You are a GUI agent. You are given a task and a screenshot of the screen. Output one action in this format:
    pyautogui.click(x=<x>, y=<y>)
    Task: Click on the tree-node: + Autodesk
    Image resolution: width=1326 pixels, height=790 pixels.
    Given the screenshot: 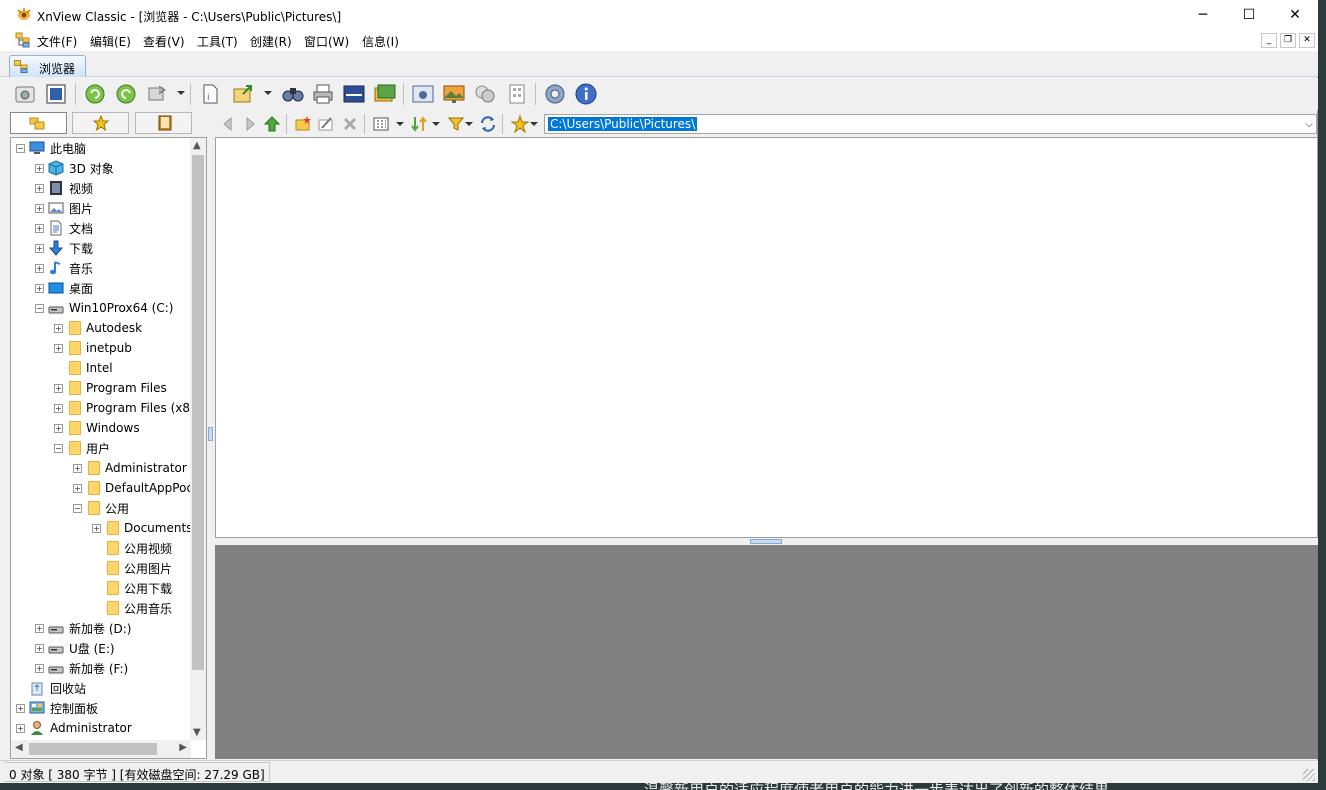 What is the action you would take?
    pyautogui.click(x=98, y=328)
    